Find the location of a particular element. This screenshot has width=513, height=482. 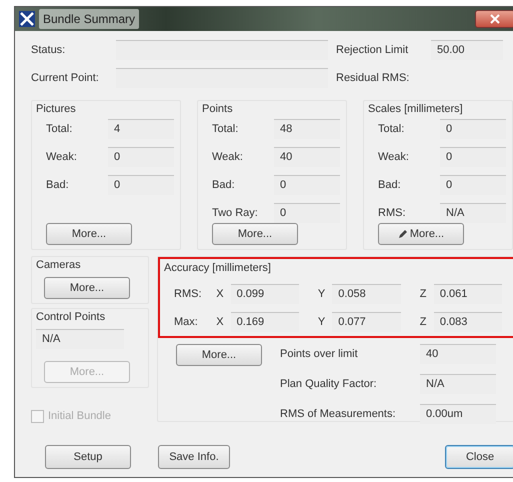

group-title: Scales [millimeters] is located at coordinates (416, 109).